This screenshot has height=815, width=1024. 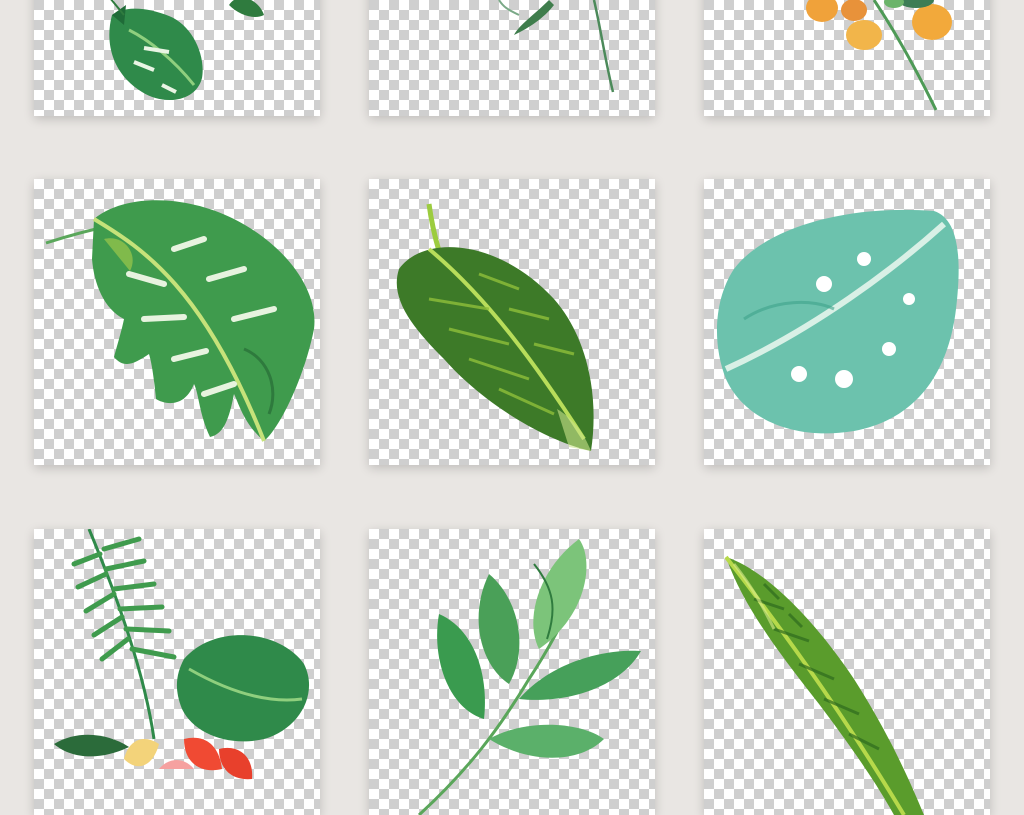 What do you see at coordinates (556, 46) in the screenshot?
I see `thin-green-stems` at bounding box center [556, 46].